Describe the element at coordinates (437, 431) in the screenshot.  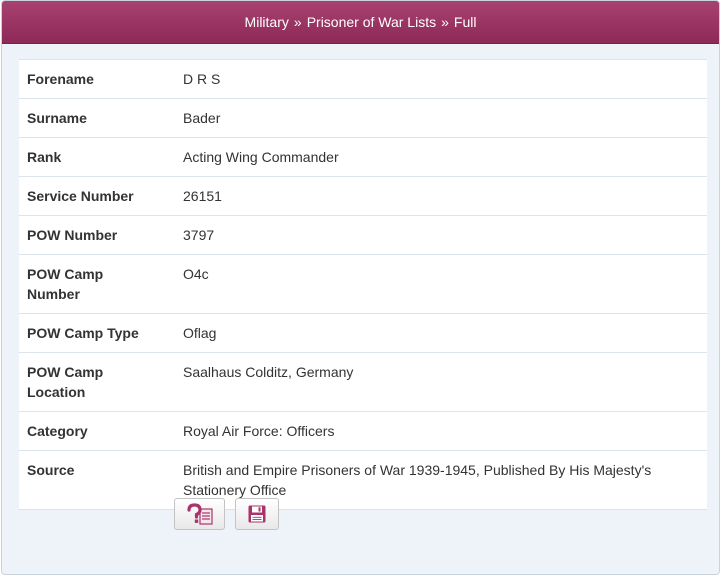
I see `field-value: Royal Air Force: Officers` at that location.